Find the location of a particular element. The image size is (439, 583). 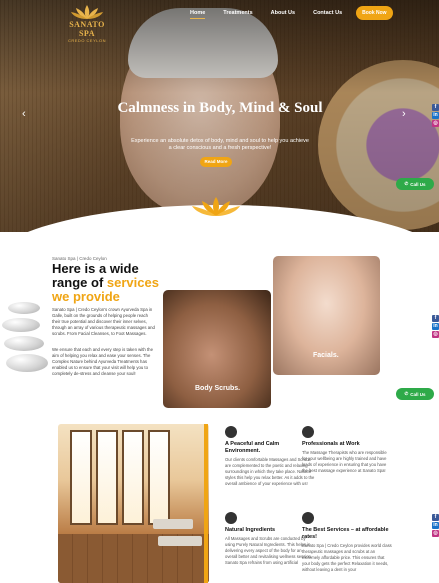

spa-stones-image is located at coordinates (30, 337).